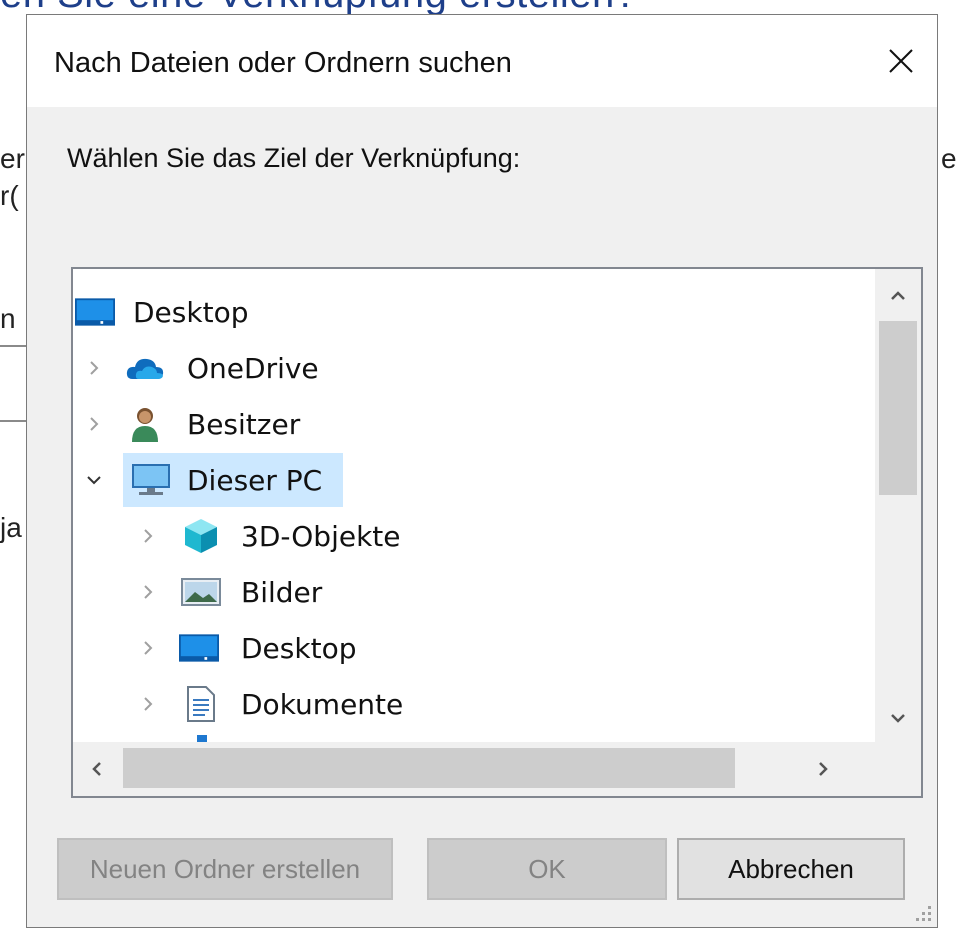 The image size is (961, 937). Describe the element at coordinates (898, 505) in the screenshot. I see `vertical-scrollbar` at that location.